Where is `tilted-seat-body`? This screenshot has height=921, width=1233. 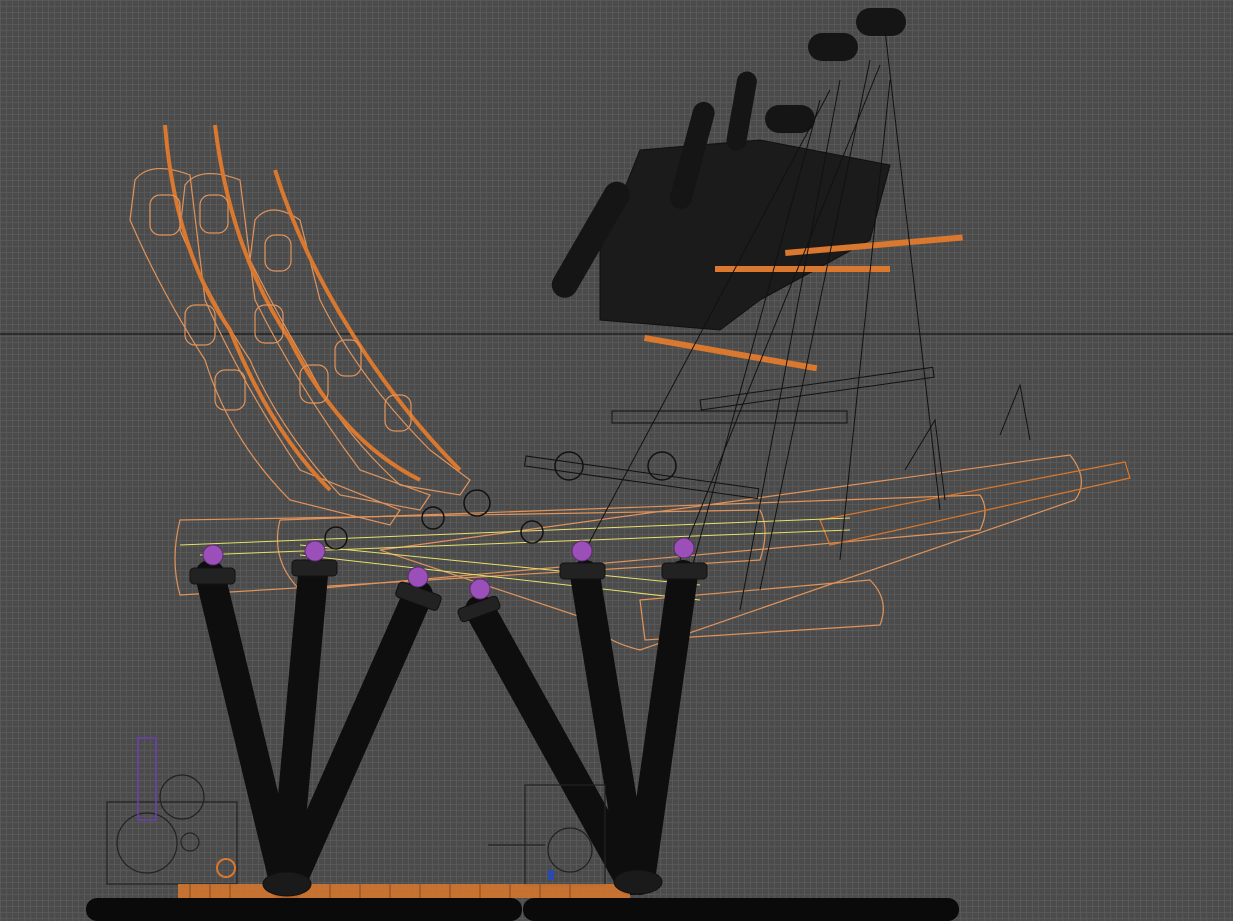
tilted-seat-body is located at coordinates (745, 235).